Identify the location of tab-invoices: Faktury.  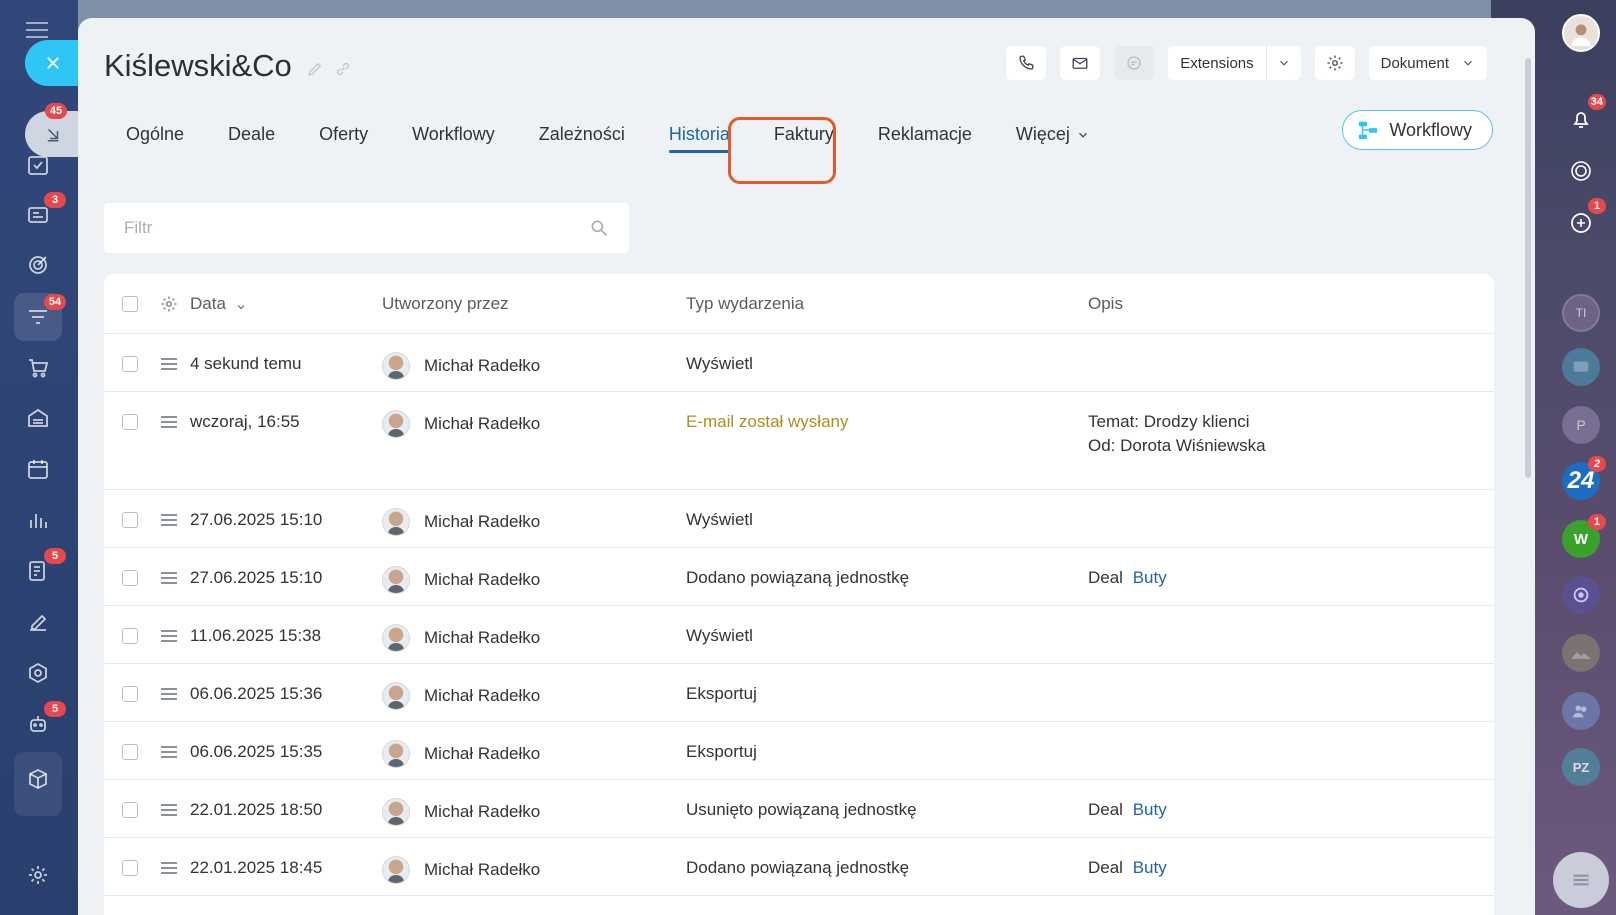
(804, 134).